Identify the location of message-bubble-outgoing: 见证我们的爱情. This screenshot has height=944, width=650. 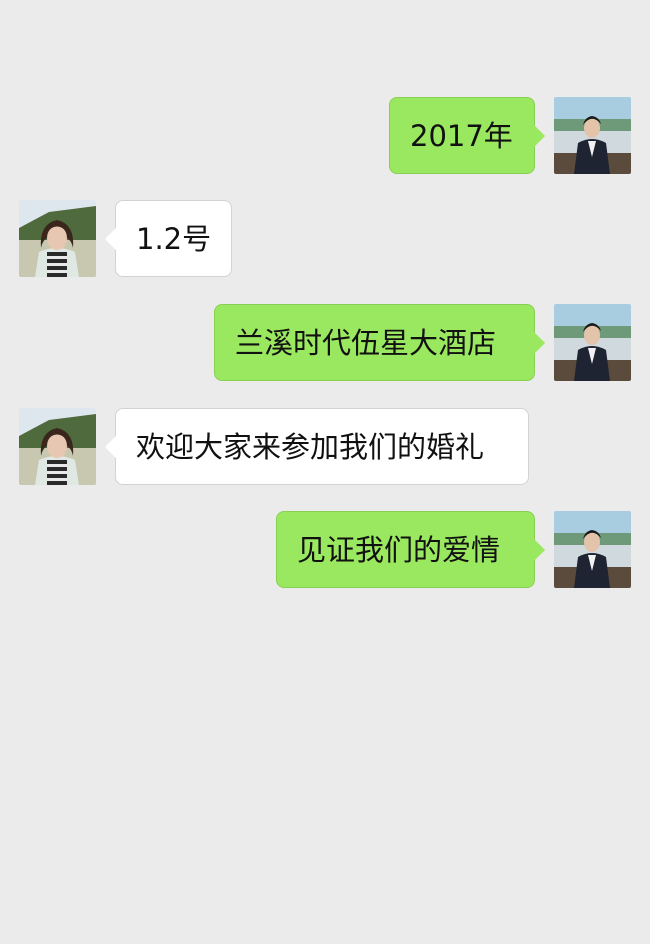
(410, 549).